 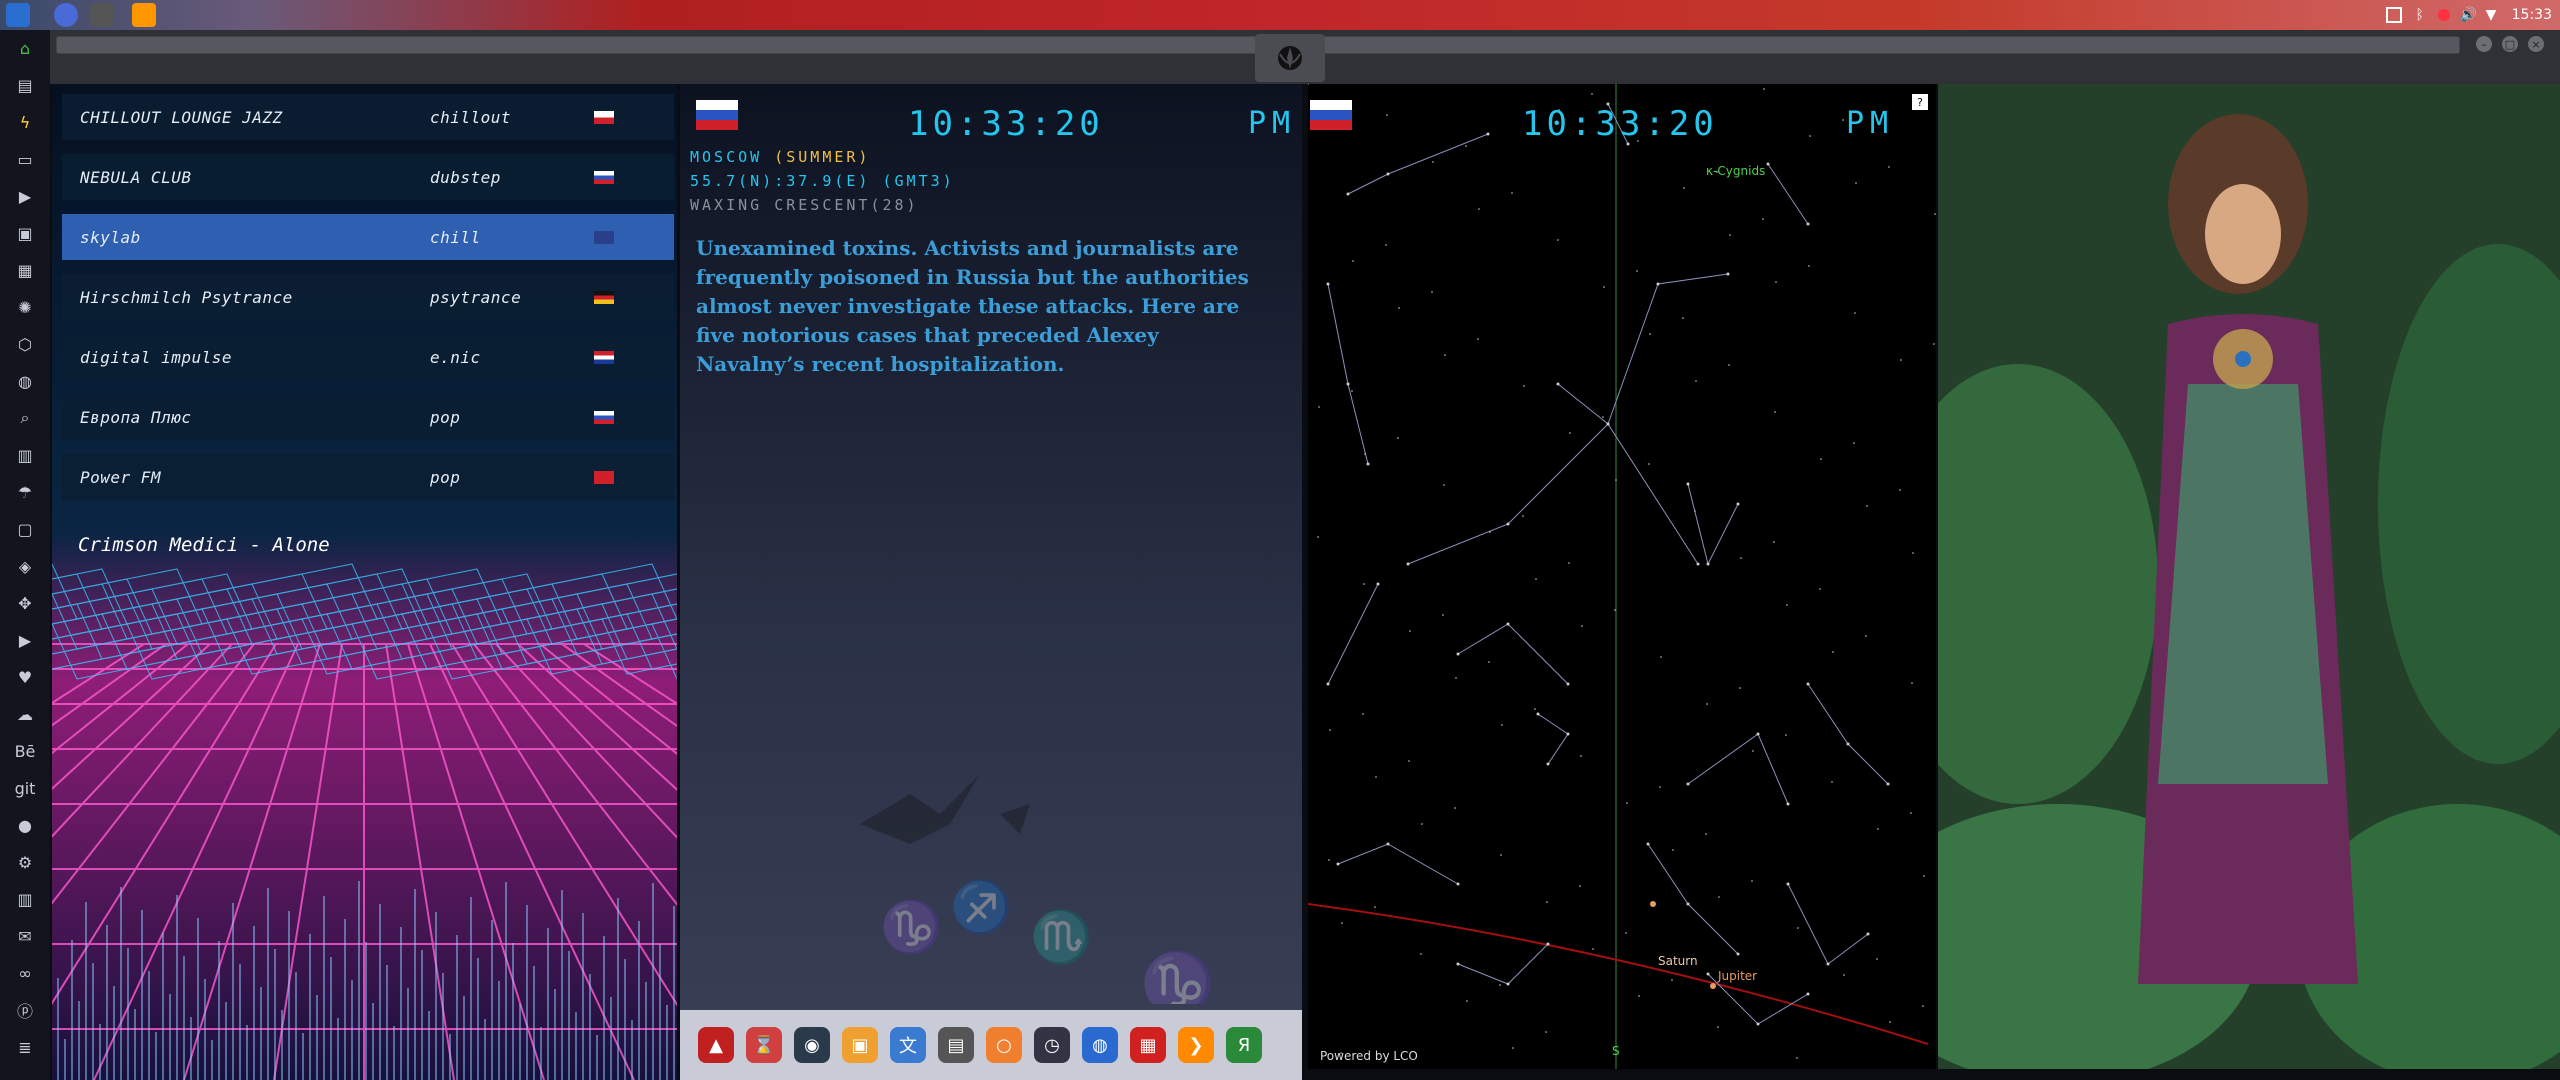 What do you see at coordinates (25, 899) in the screenshot?
I see `map2-icon: ▥` at bounding box center [25, 899].